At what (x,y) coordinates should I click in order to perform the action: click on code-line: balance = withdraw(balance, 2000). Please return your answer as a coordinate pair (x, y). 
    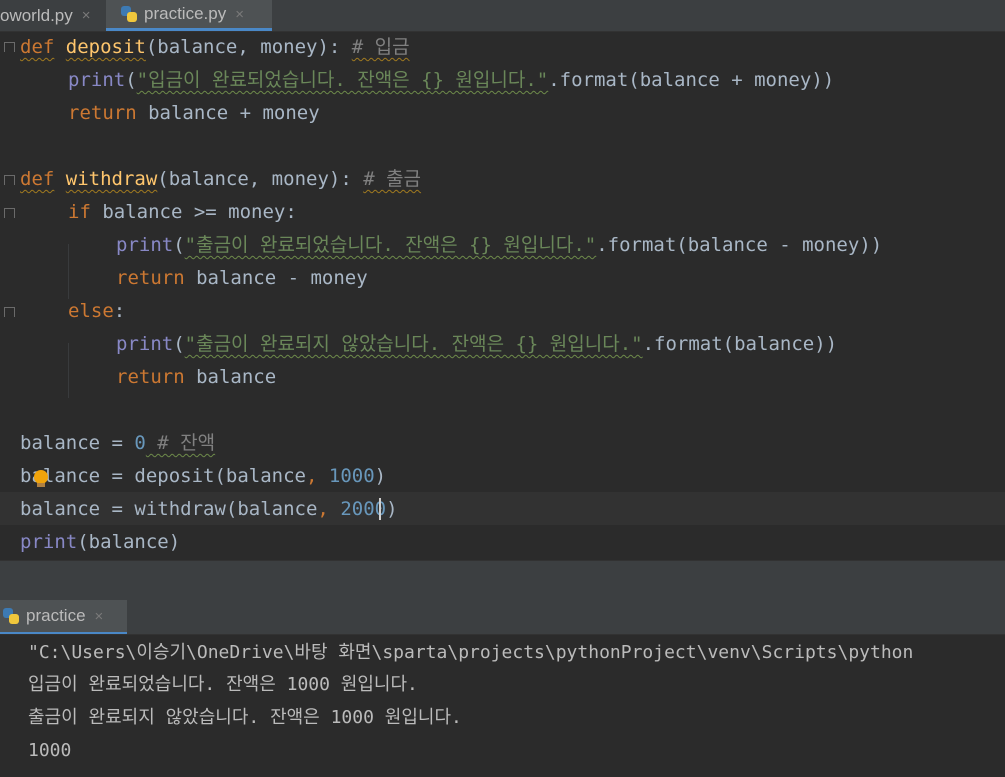
    Looking at the image, I should click on (209, 509).